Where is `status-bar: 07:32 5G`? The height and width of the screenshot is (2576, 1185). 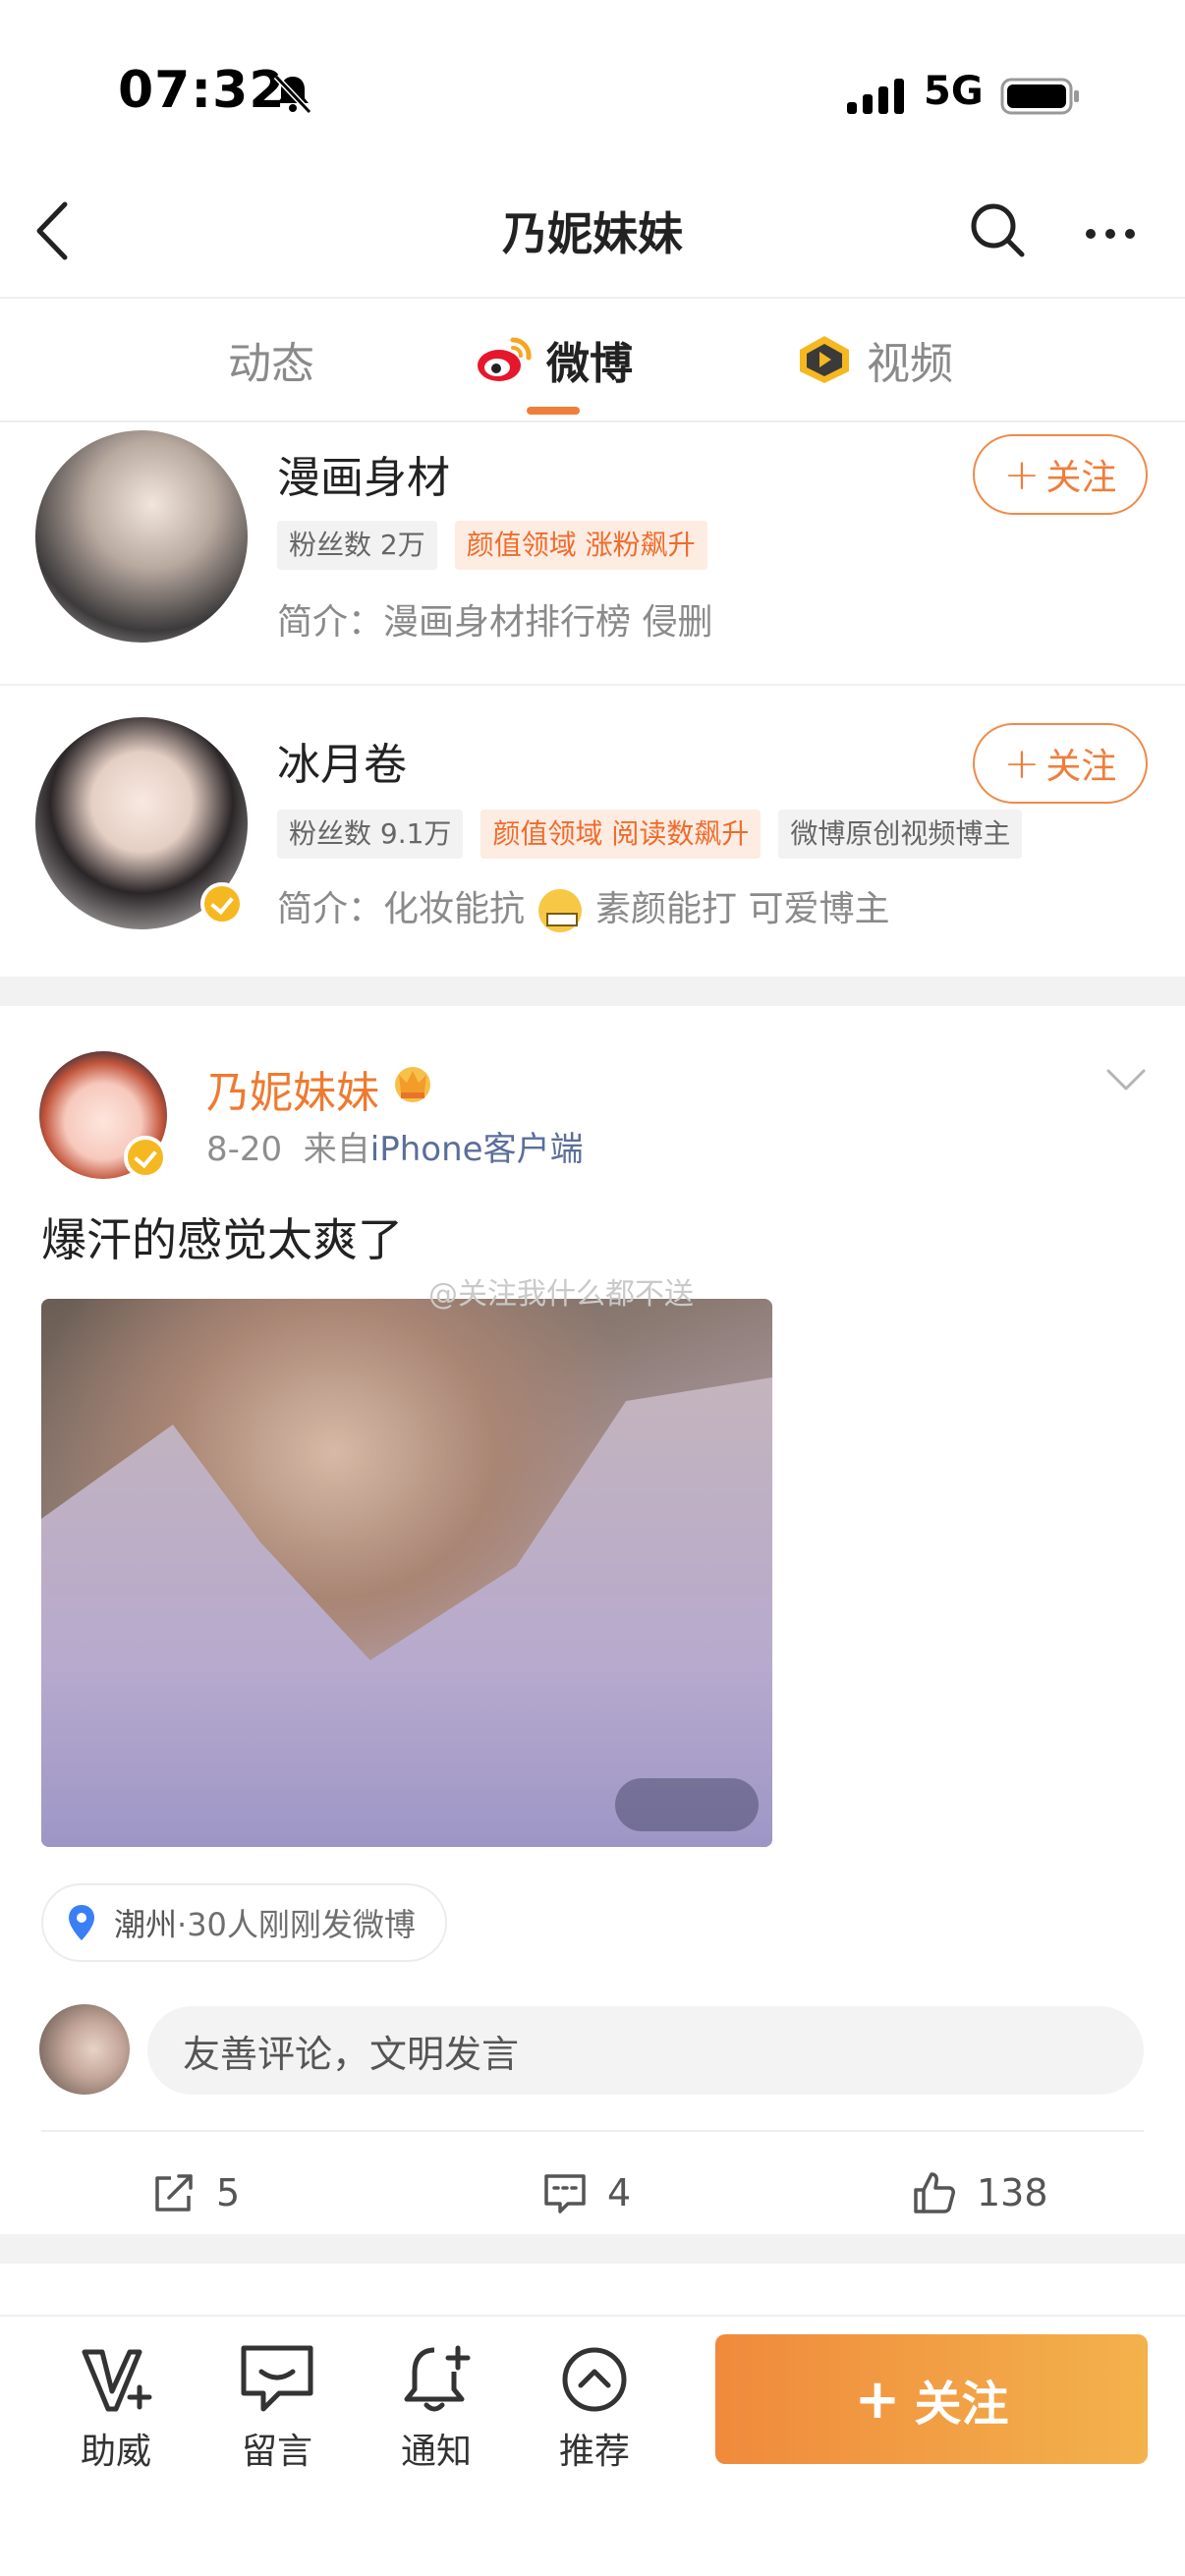 status-bar: 07:32 5G is located at coordinates (592, 88).